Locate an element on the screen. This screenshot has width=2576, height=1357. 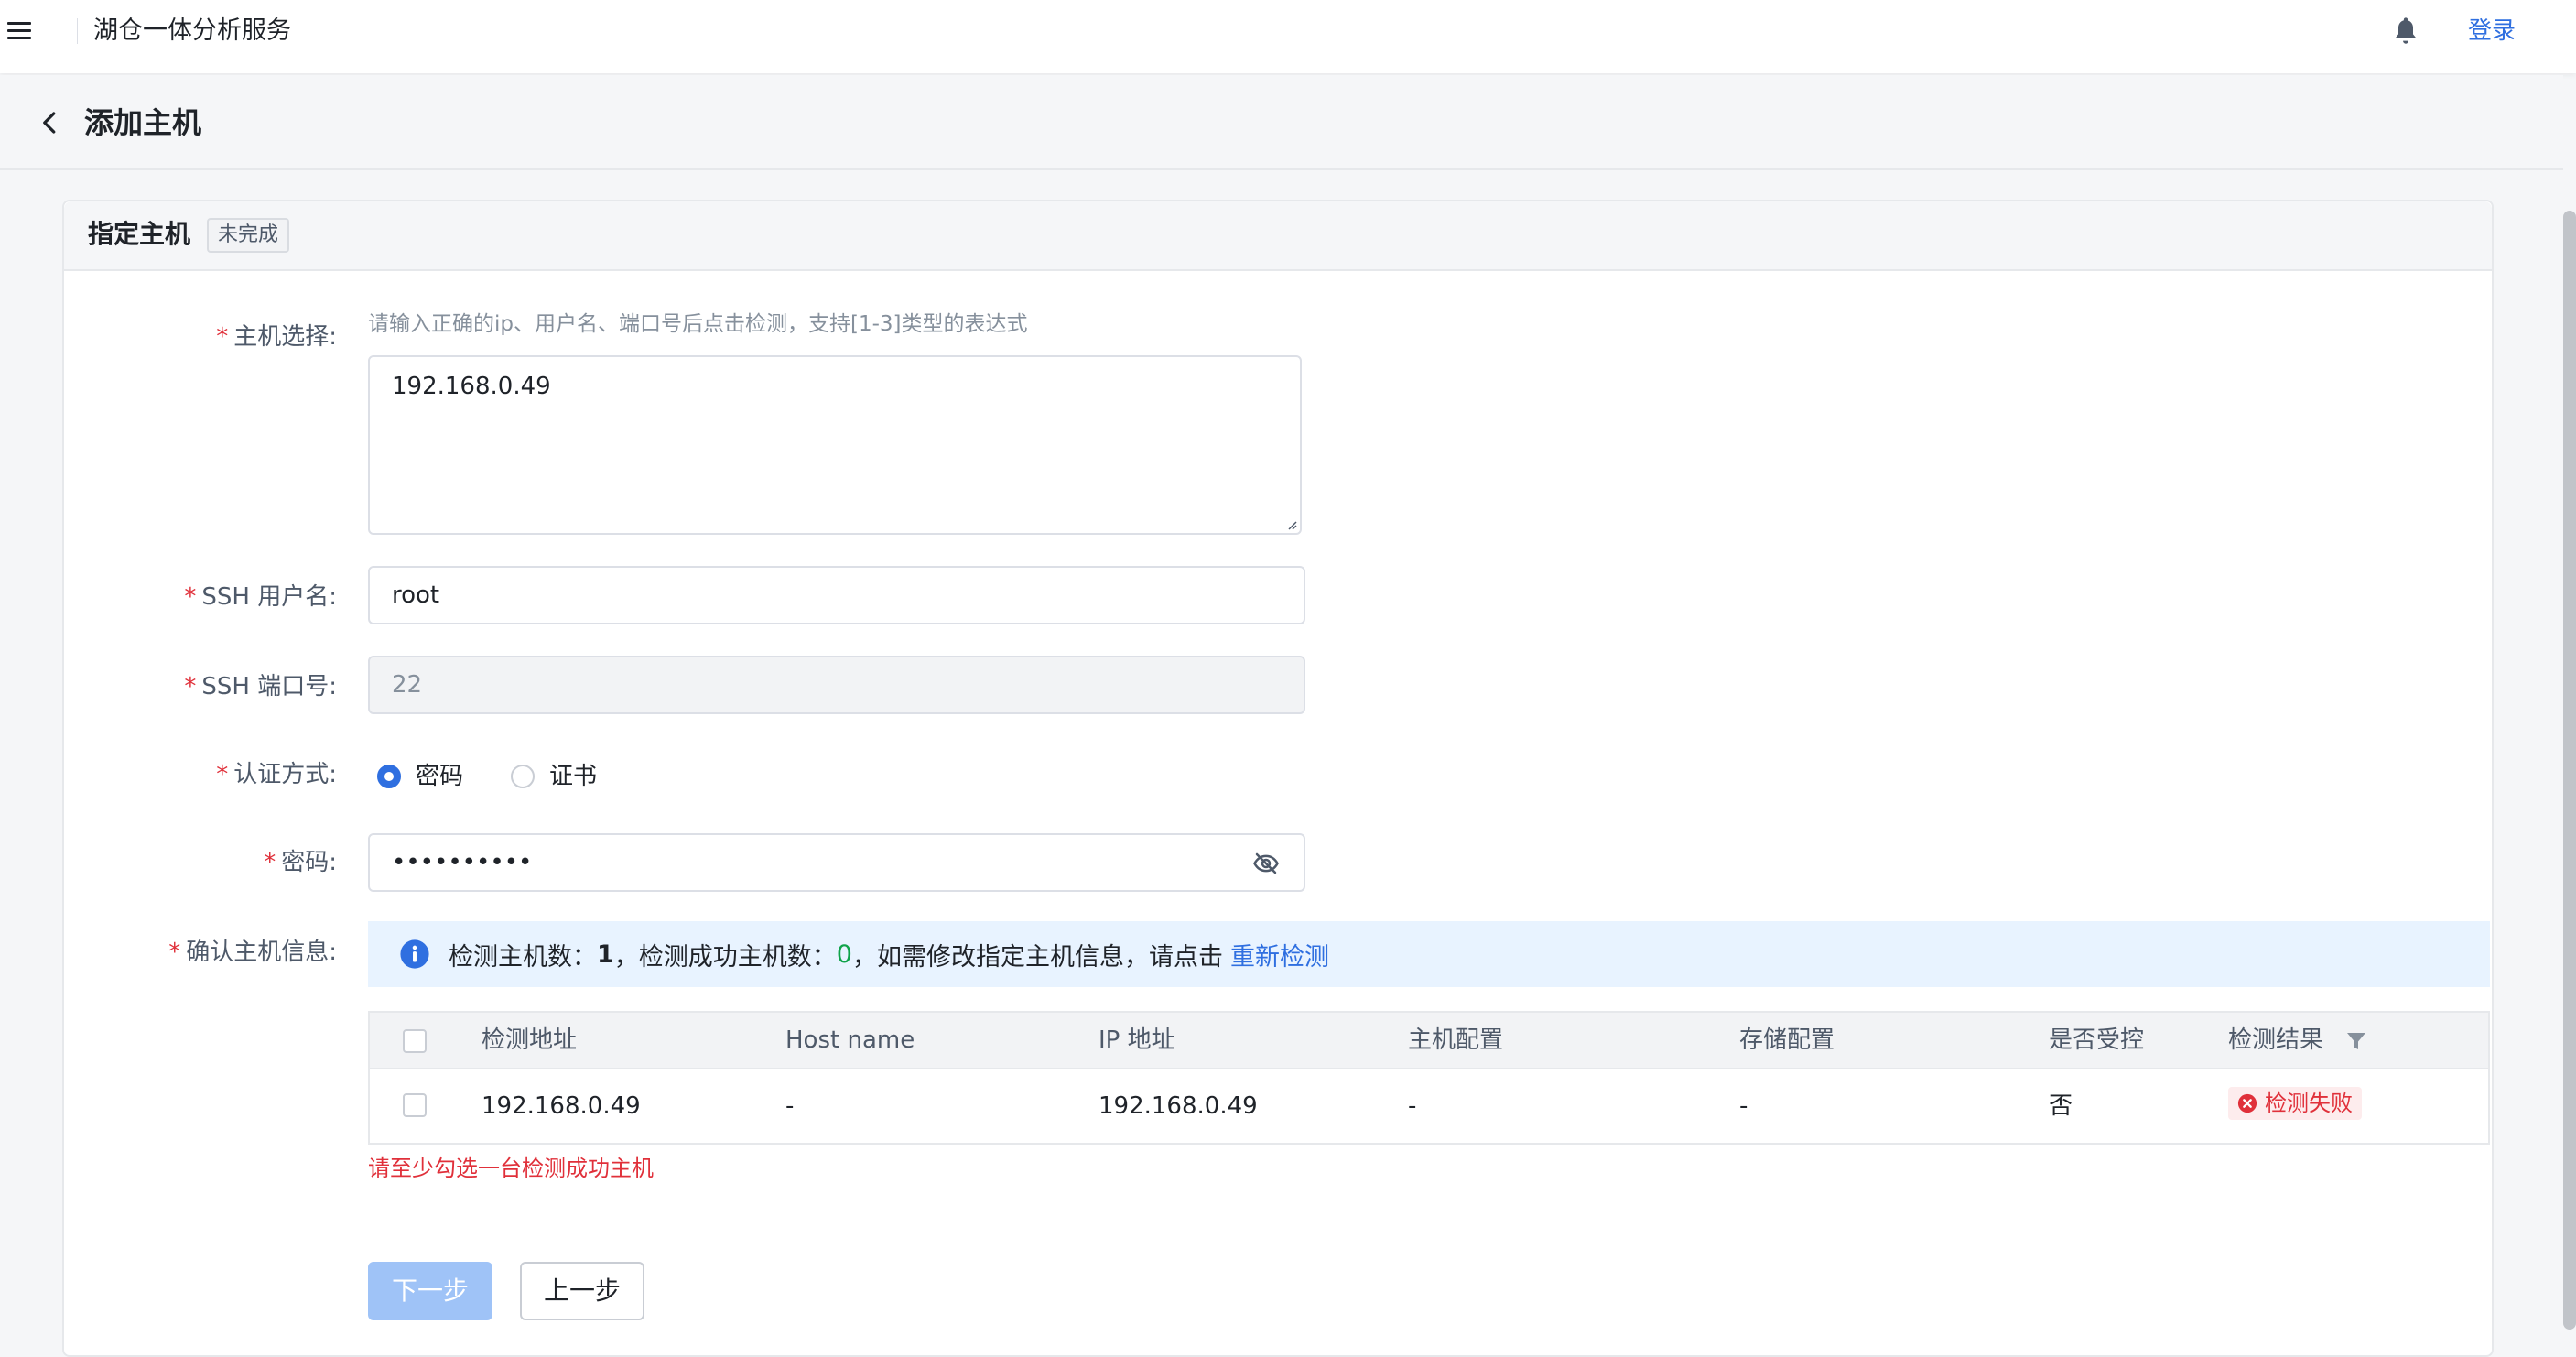
ssh-username-value: root is located at coordinates (416, 595).